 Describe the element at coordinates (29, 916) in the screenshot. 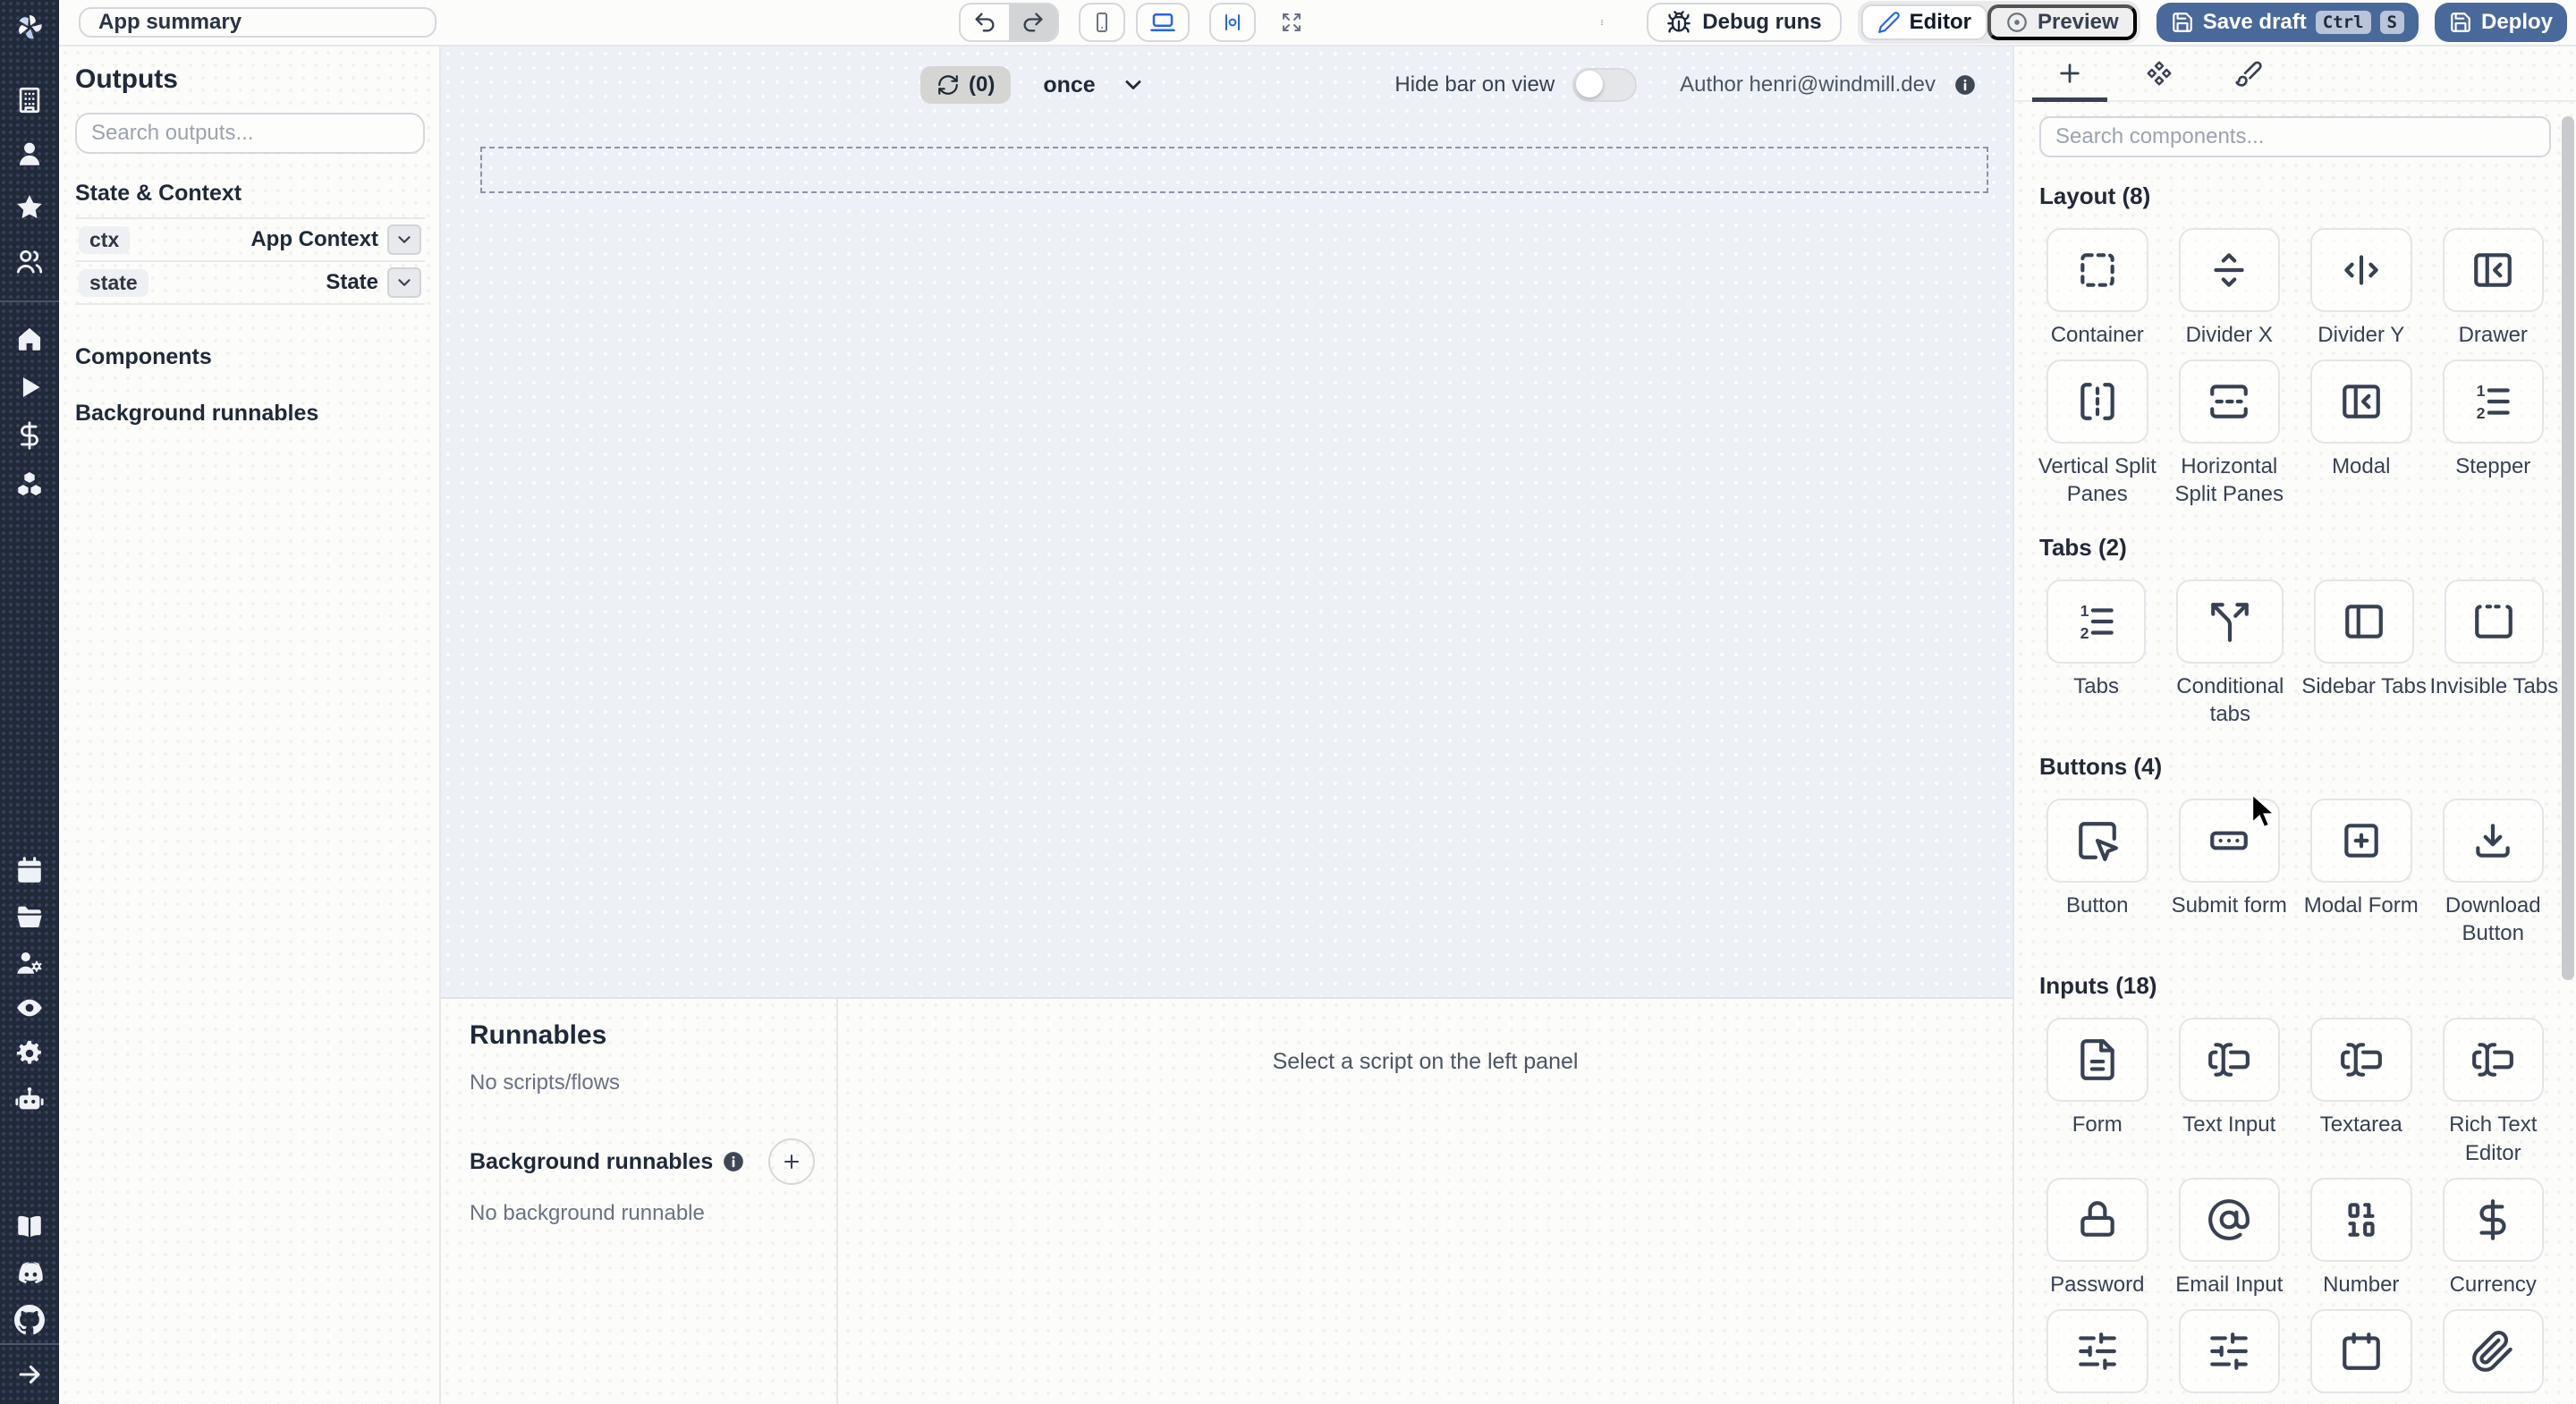

I see `rail-item-folder` at that location.